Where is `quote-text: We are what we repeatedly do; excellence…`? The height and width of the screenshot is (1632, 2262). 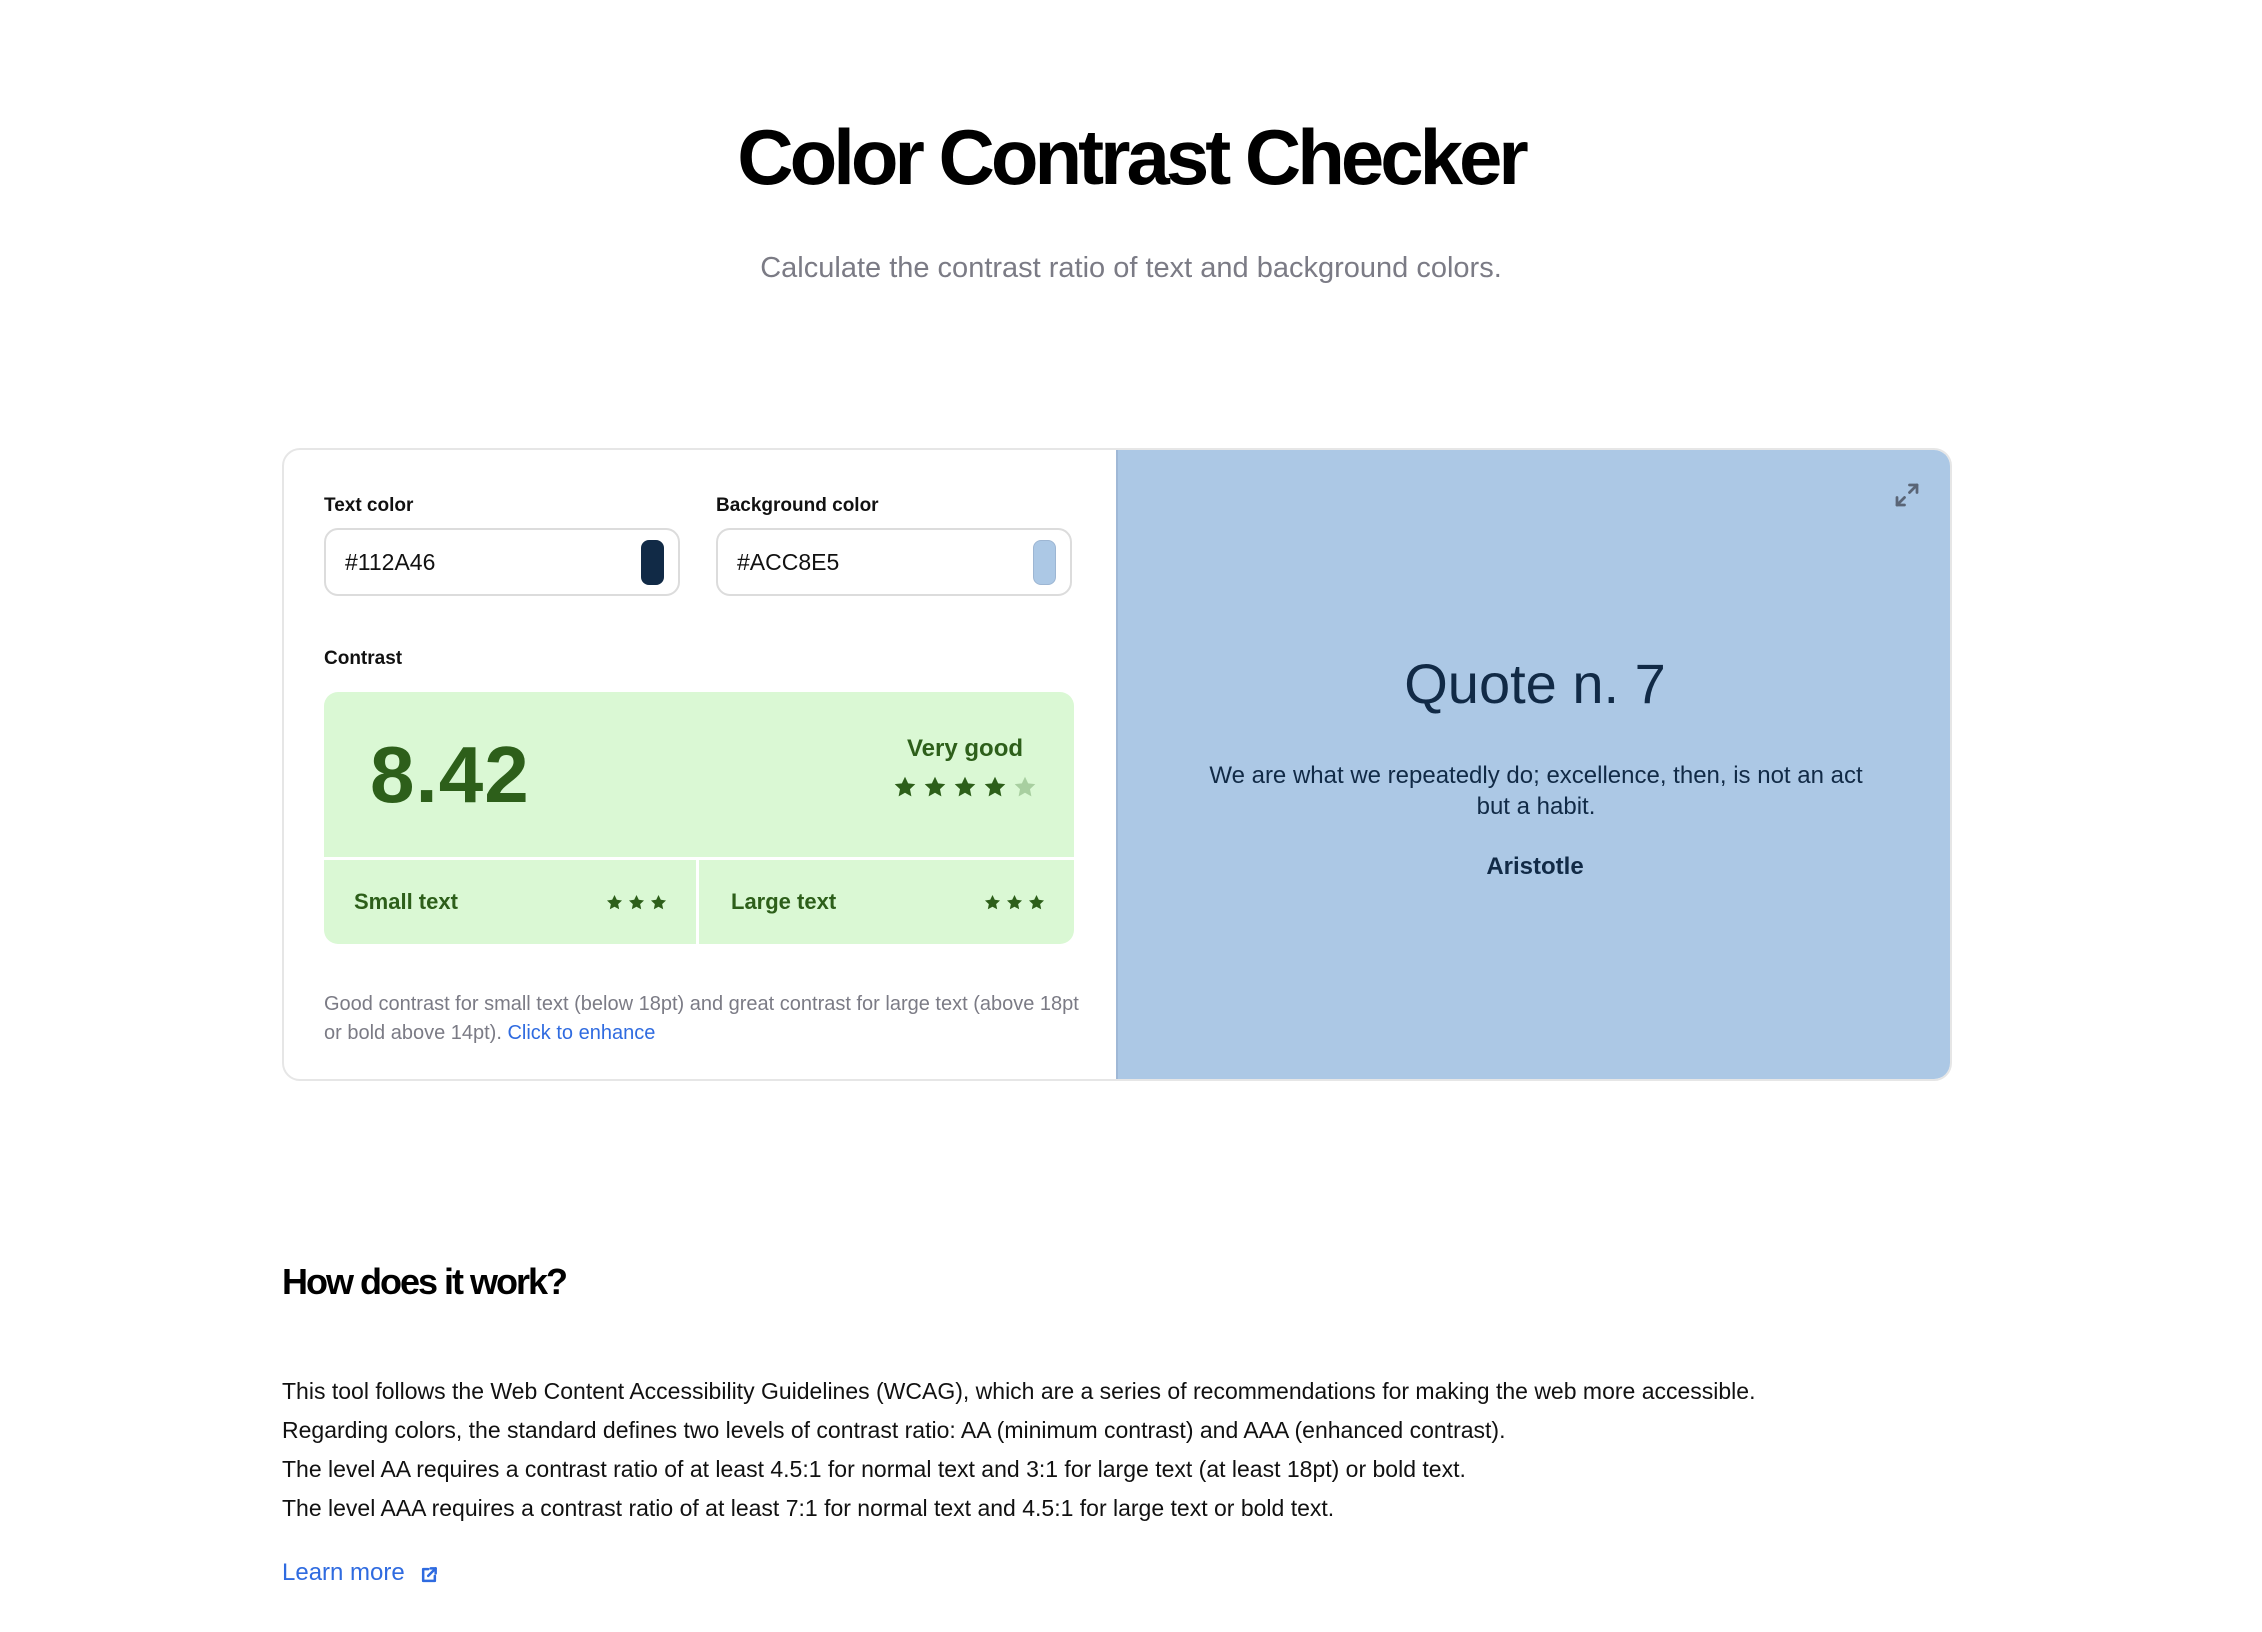
quote-text: We are what we repeatedly do; excellence… is located at coordinates (1536, 791).